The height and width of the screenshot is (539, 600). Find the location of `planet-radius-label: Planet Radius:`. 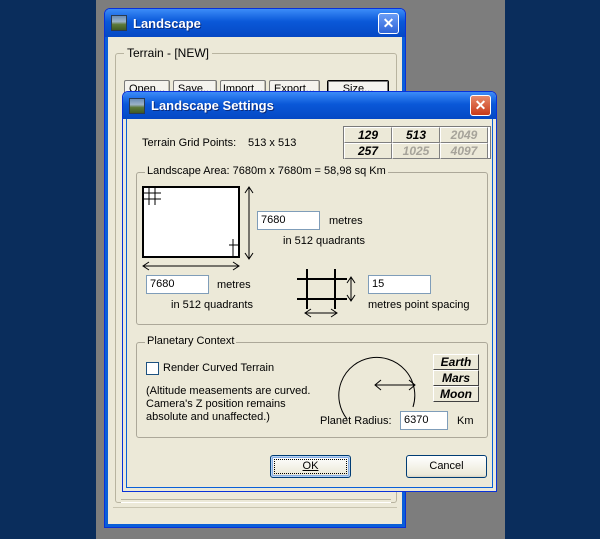

planet-radius-label: Planet Radius: is located at coordinates (356, 421).